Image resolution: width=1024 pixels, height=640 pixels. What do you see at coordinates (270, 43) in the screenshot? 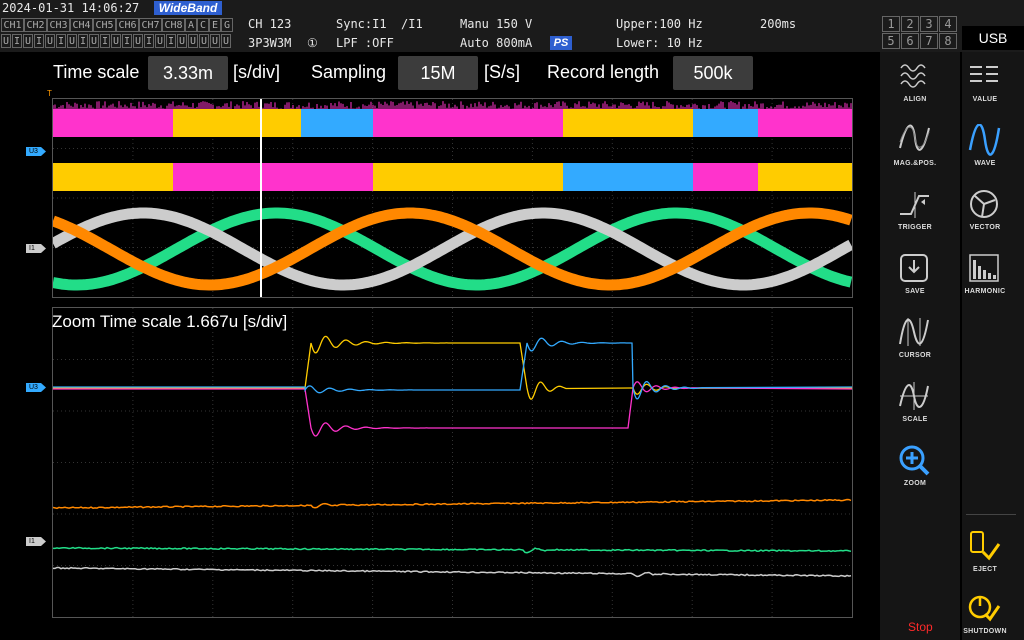
I see `wiring-label: 3P3W3M` at bounding box center [270, 43].